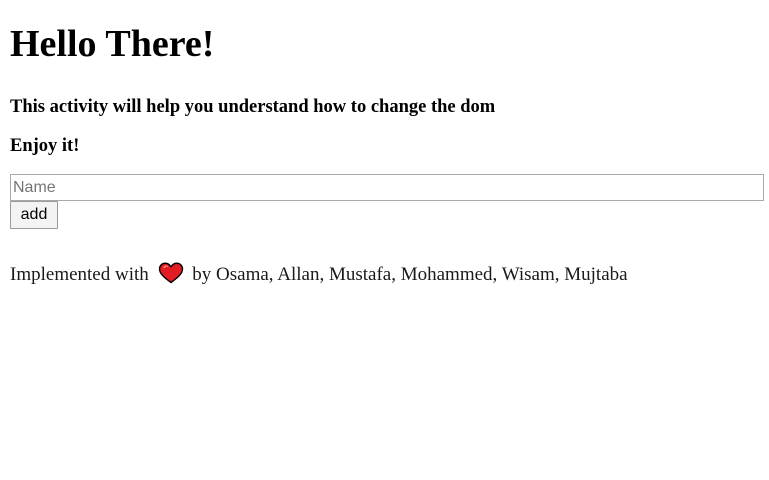  I want to click on name-input, so click(387, 187).